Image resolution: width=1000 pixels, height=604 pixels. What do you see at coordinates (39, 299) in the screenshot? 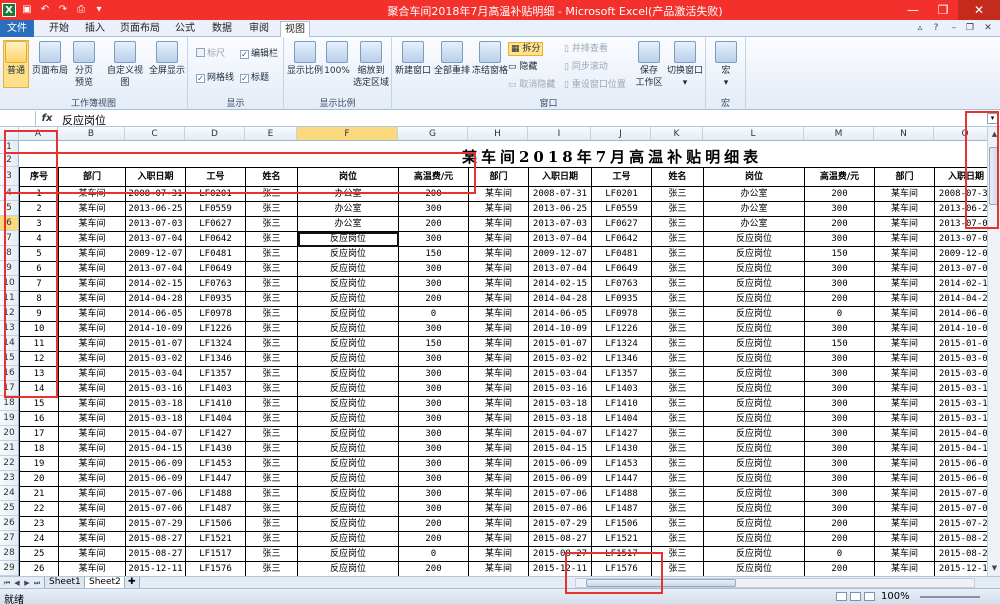
I see `table-cell: 8` at bounding box center [39, 299].